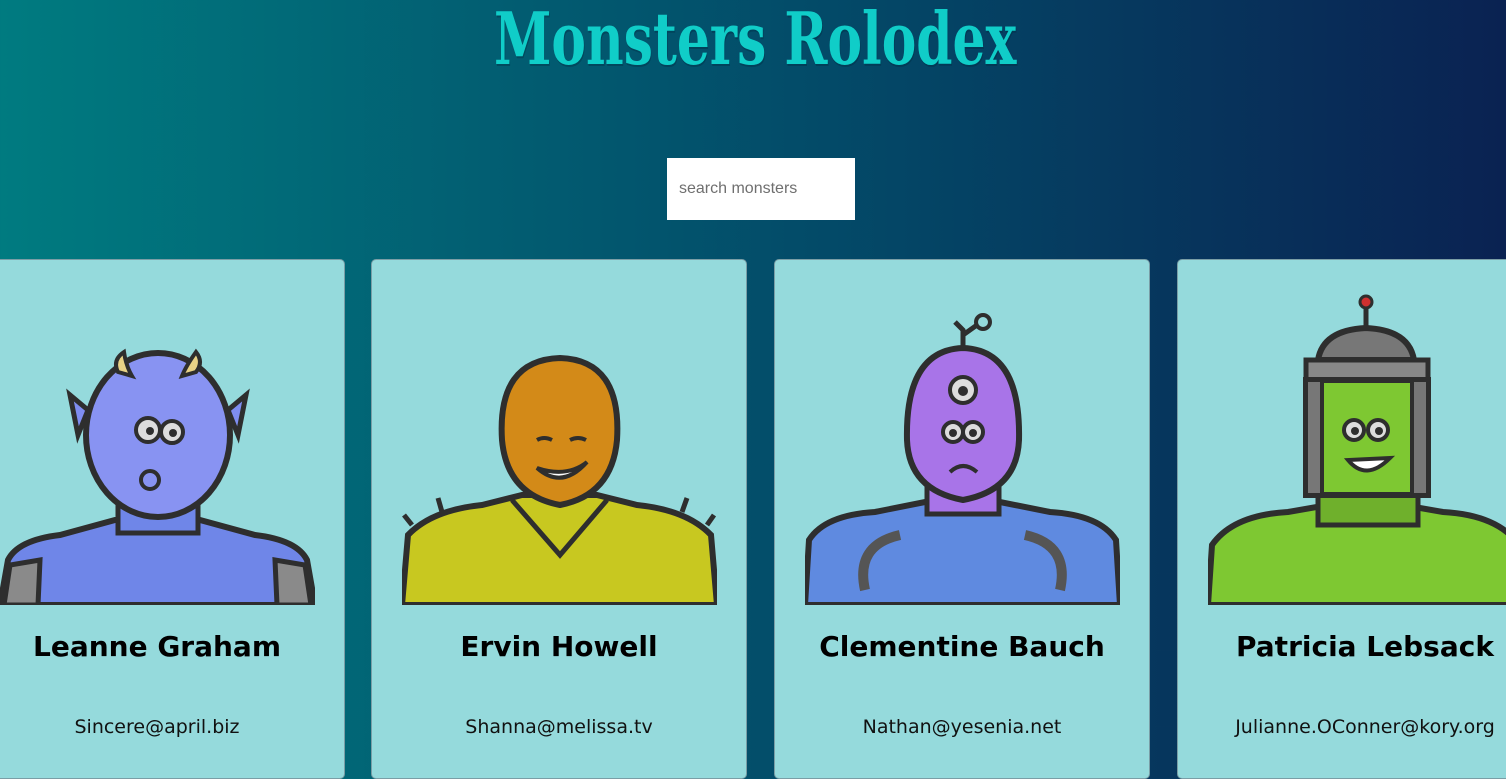 Image resolution: width=1506 pixels, height=779 pixels. What do you see at coordinates (1365, 646) in the screenshot?
I see `monster-name: Patricia Lebsack` at bounding box center [1365, 646].